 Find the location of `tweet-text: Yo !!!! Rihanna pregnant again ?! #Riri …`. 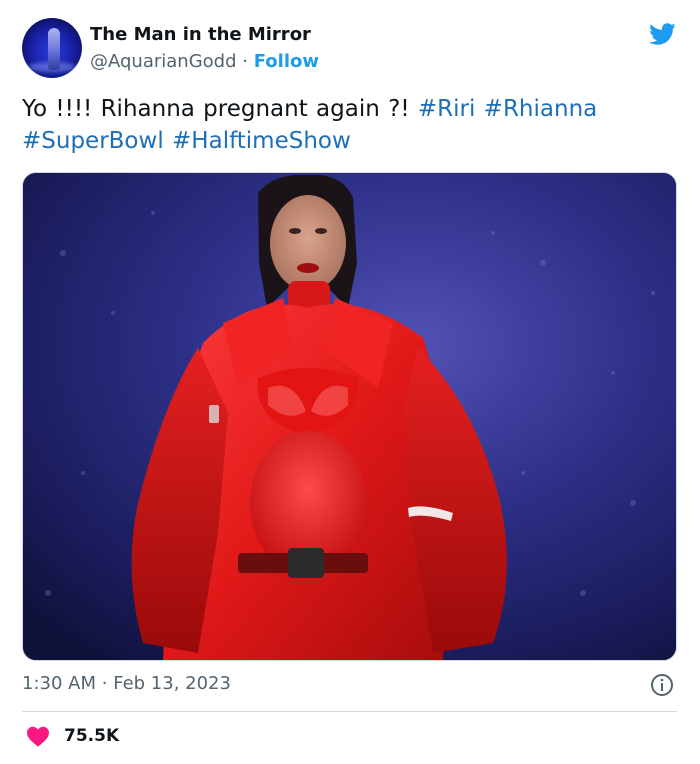

tweet-text: Yo !!!! Rihanna pregnant again ?! #Riri … is located at coordinates (347, 125).